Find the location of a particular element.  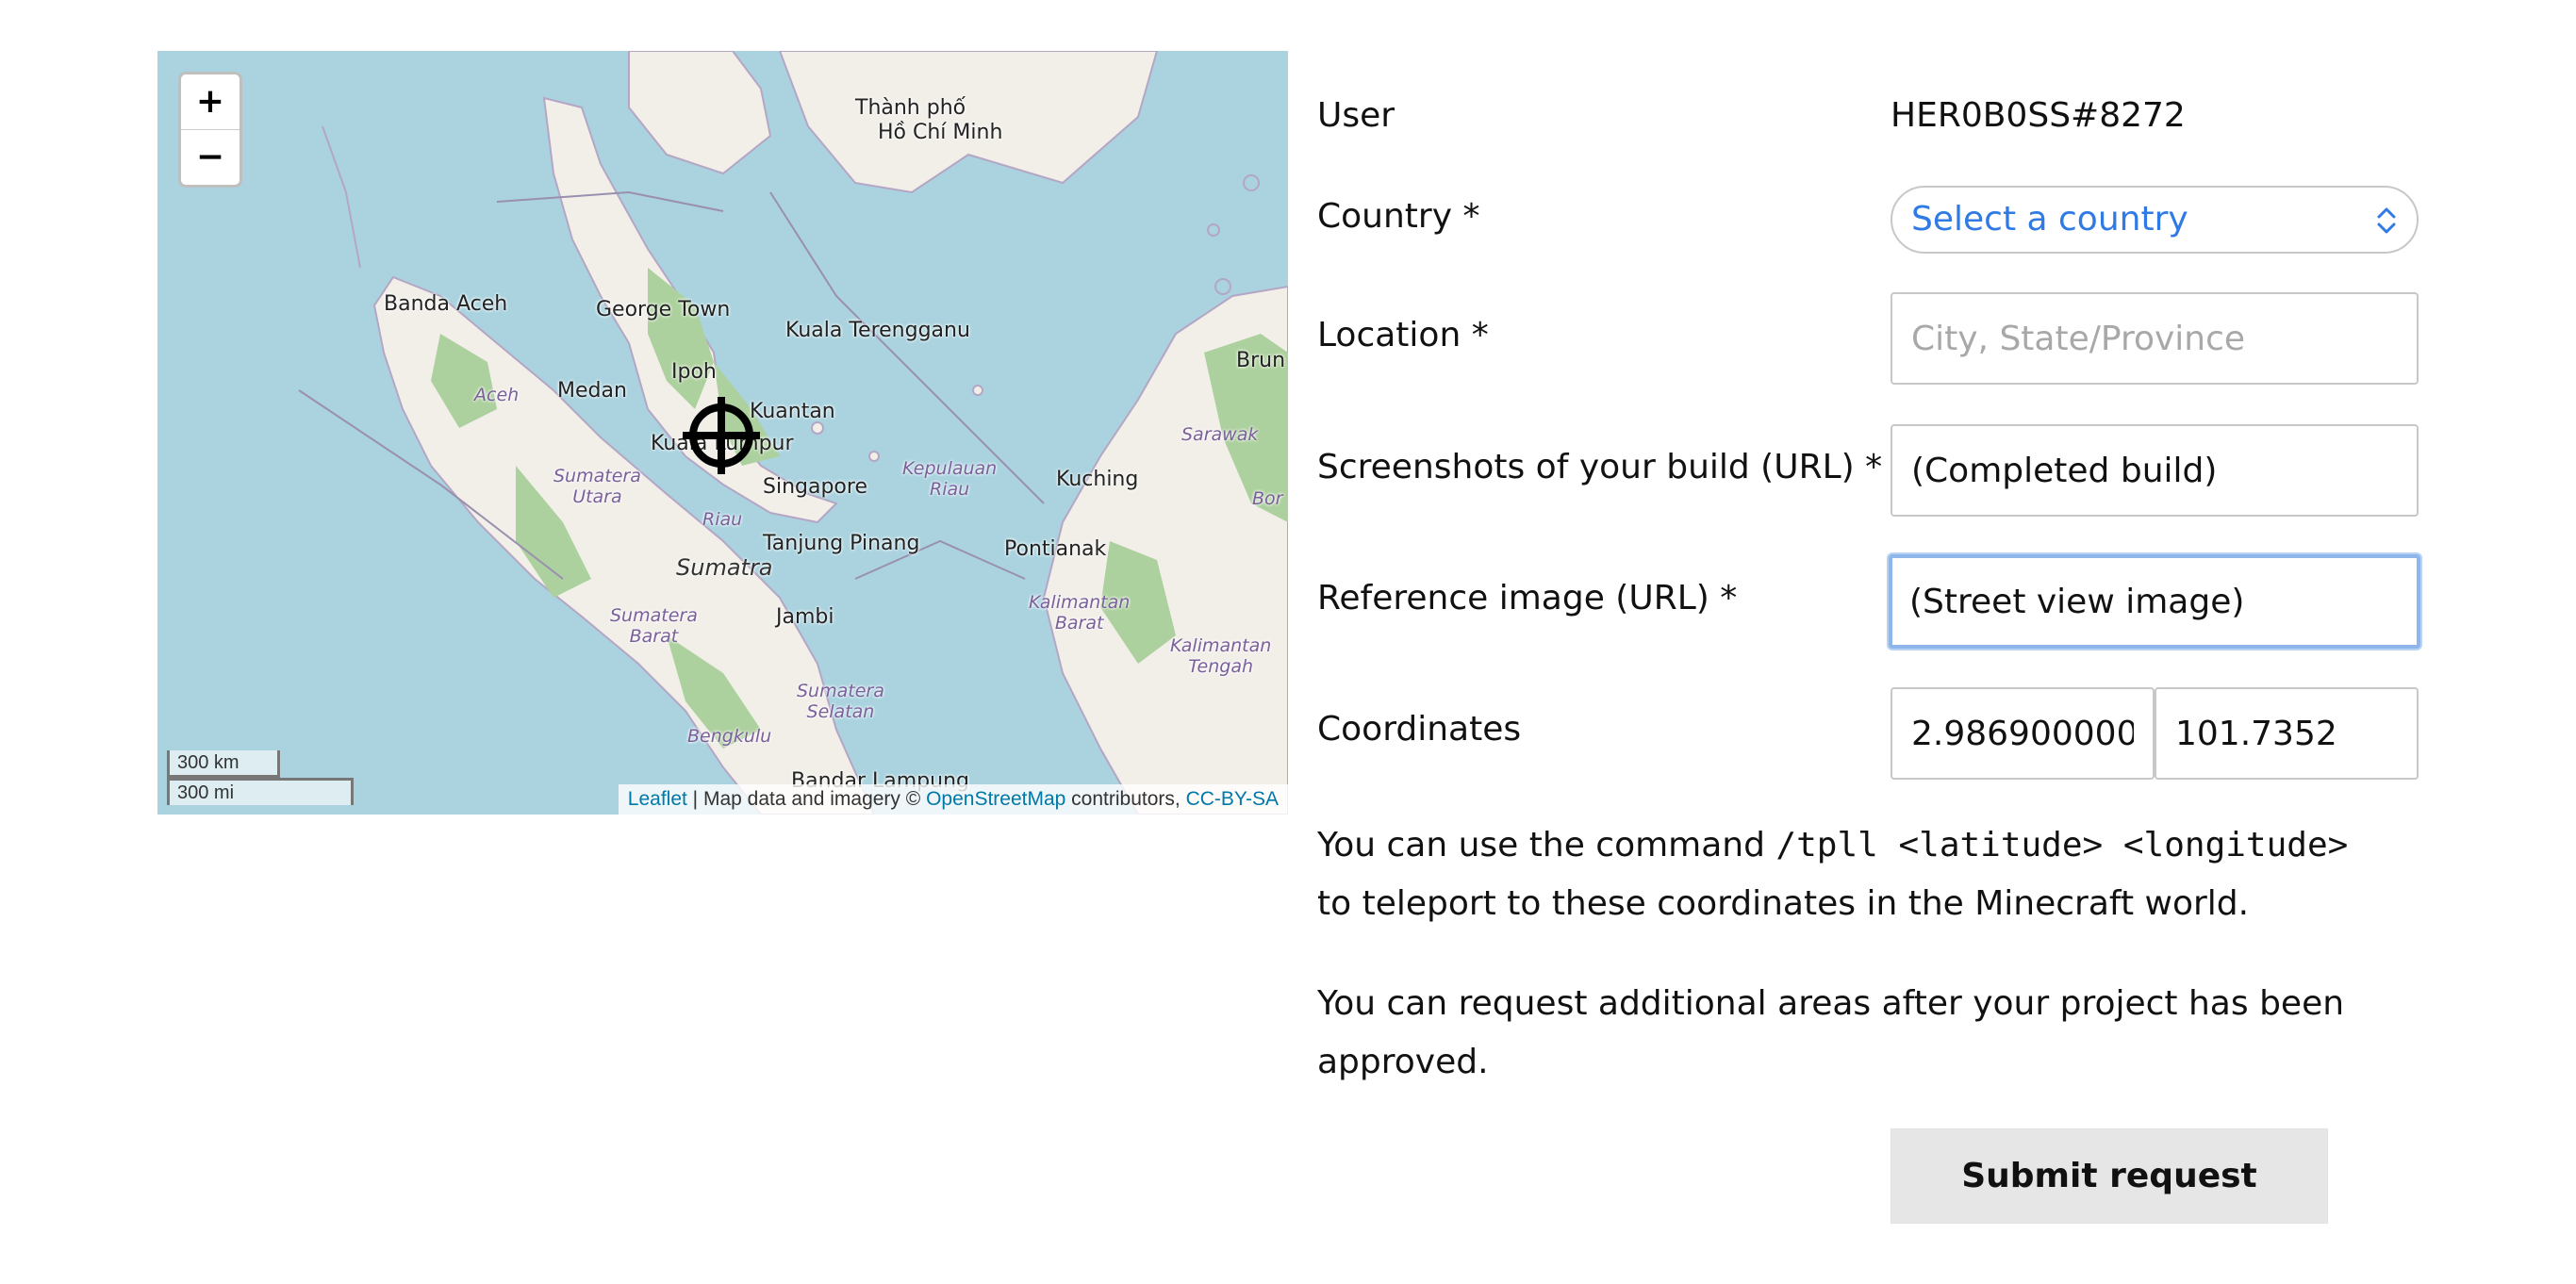

zoom-in-button: + is located at coordinates (210, 102).